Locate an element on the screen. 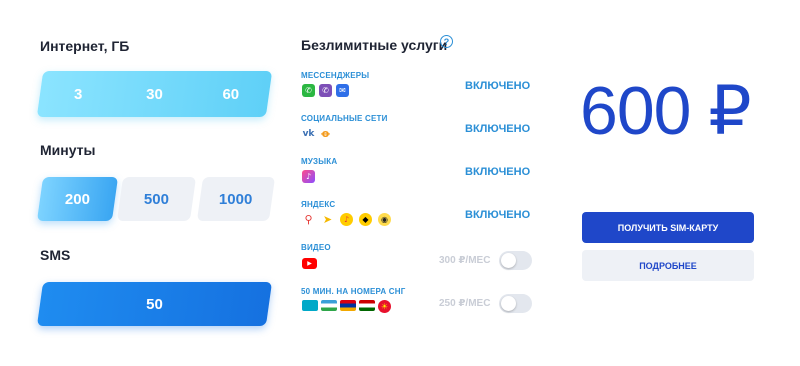 This screenshot has height=366, width=800. service-title-yandex: ЯНДЕКС is located at coordinates (318, 204).